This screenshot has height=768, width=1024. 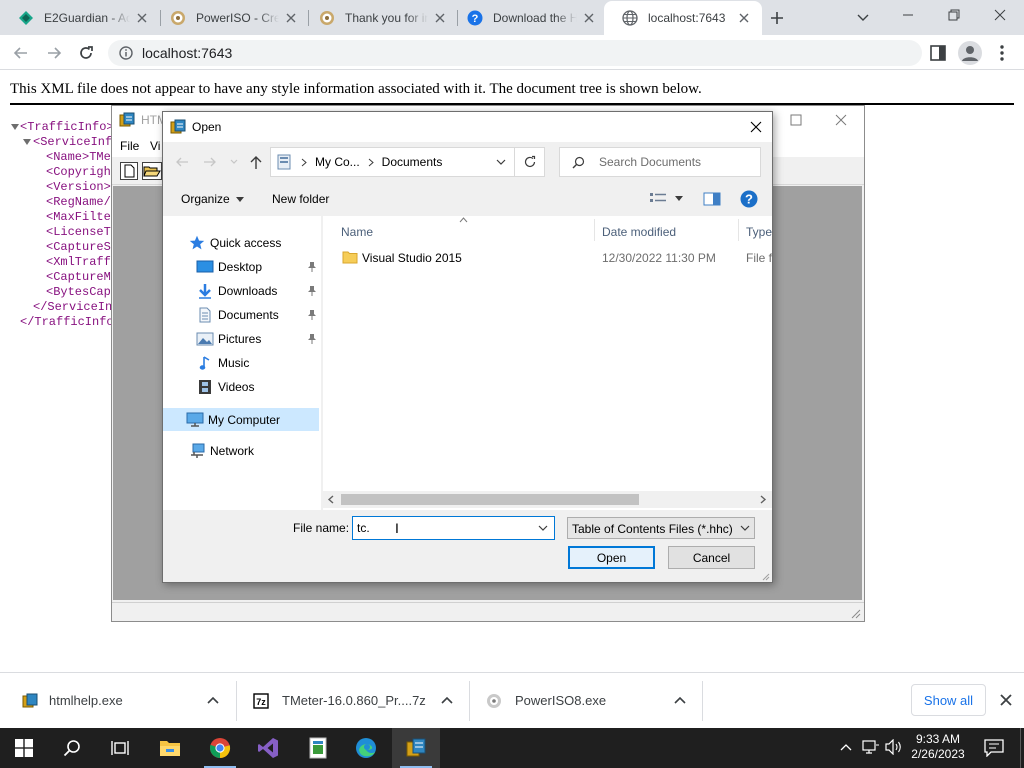 I want to click on download-item-htmlhelp: htmlhelp.exe, so click(x=118, y=700).